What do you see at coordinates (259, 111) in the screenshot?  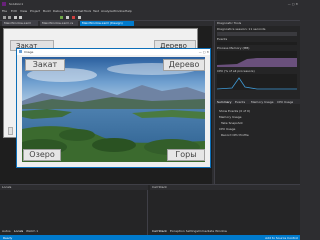 I see `show-events-link: Show Events (0 of 0)` at bounding box center [259, 111].